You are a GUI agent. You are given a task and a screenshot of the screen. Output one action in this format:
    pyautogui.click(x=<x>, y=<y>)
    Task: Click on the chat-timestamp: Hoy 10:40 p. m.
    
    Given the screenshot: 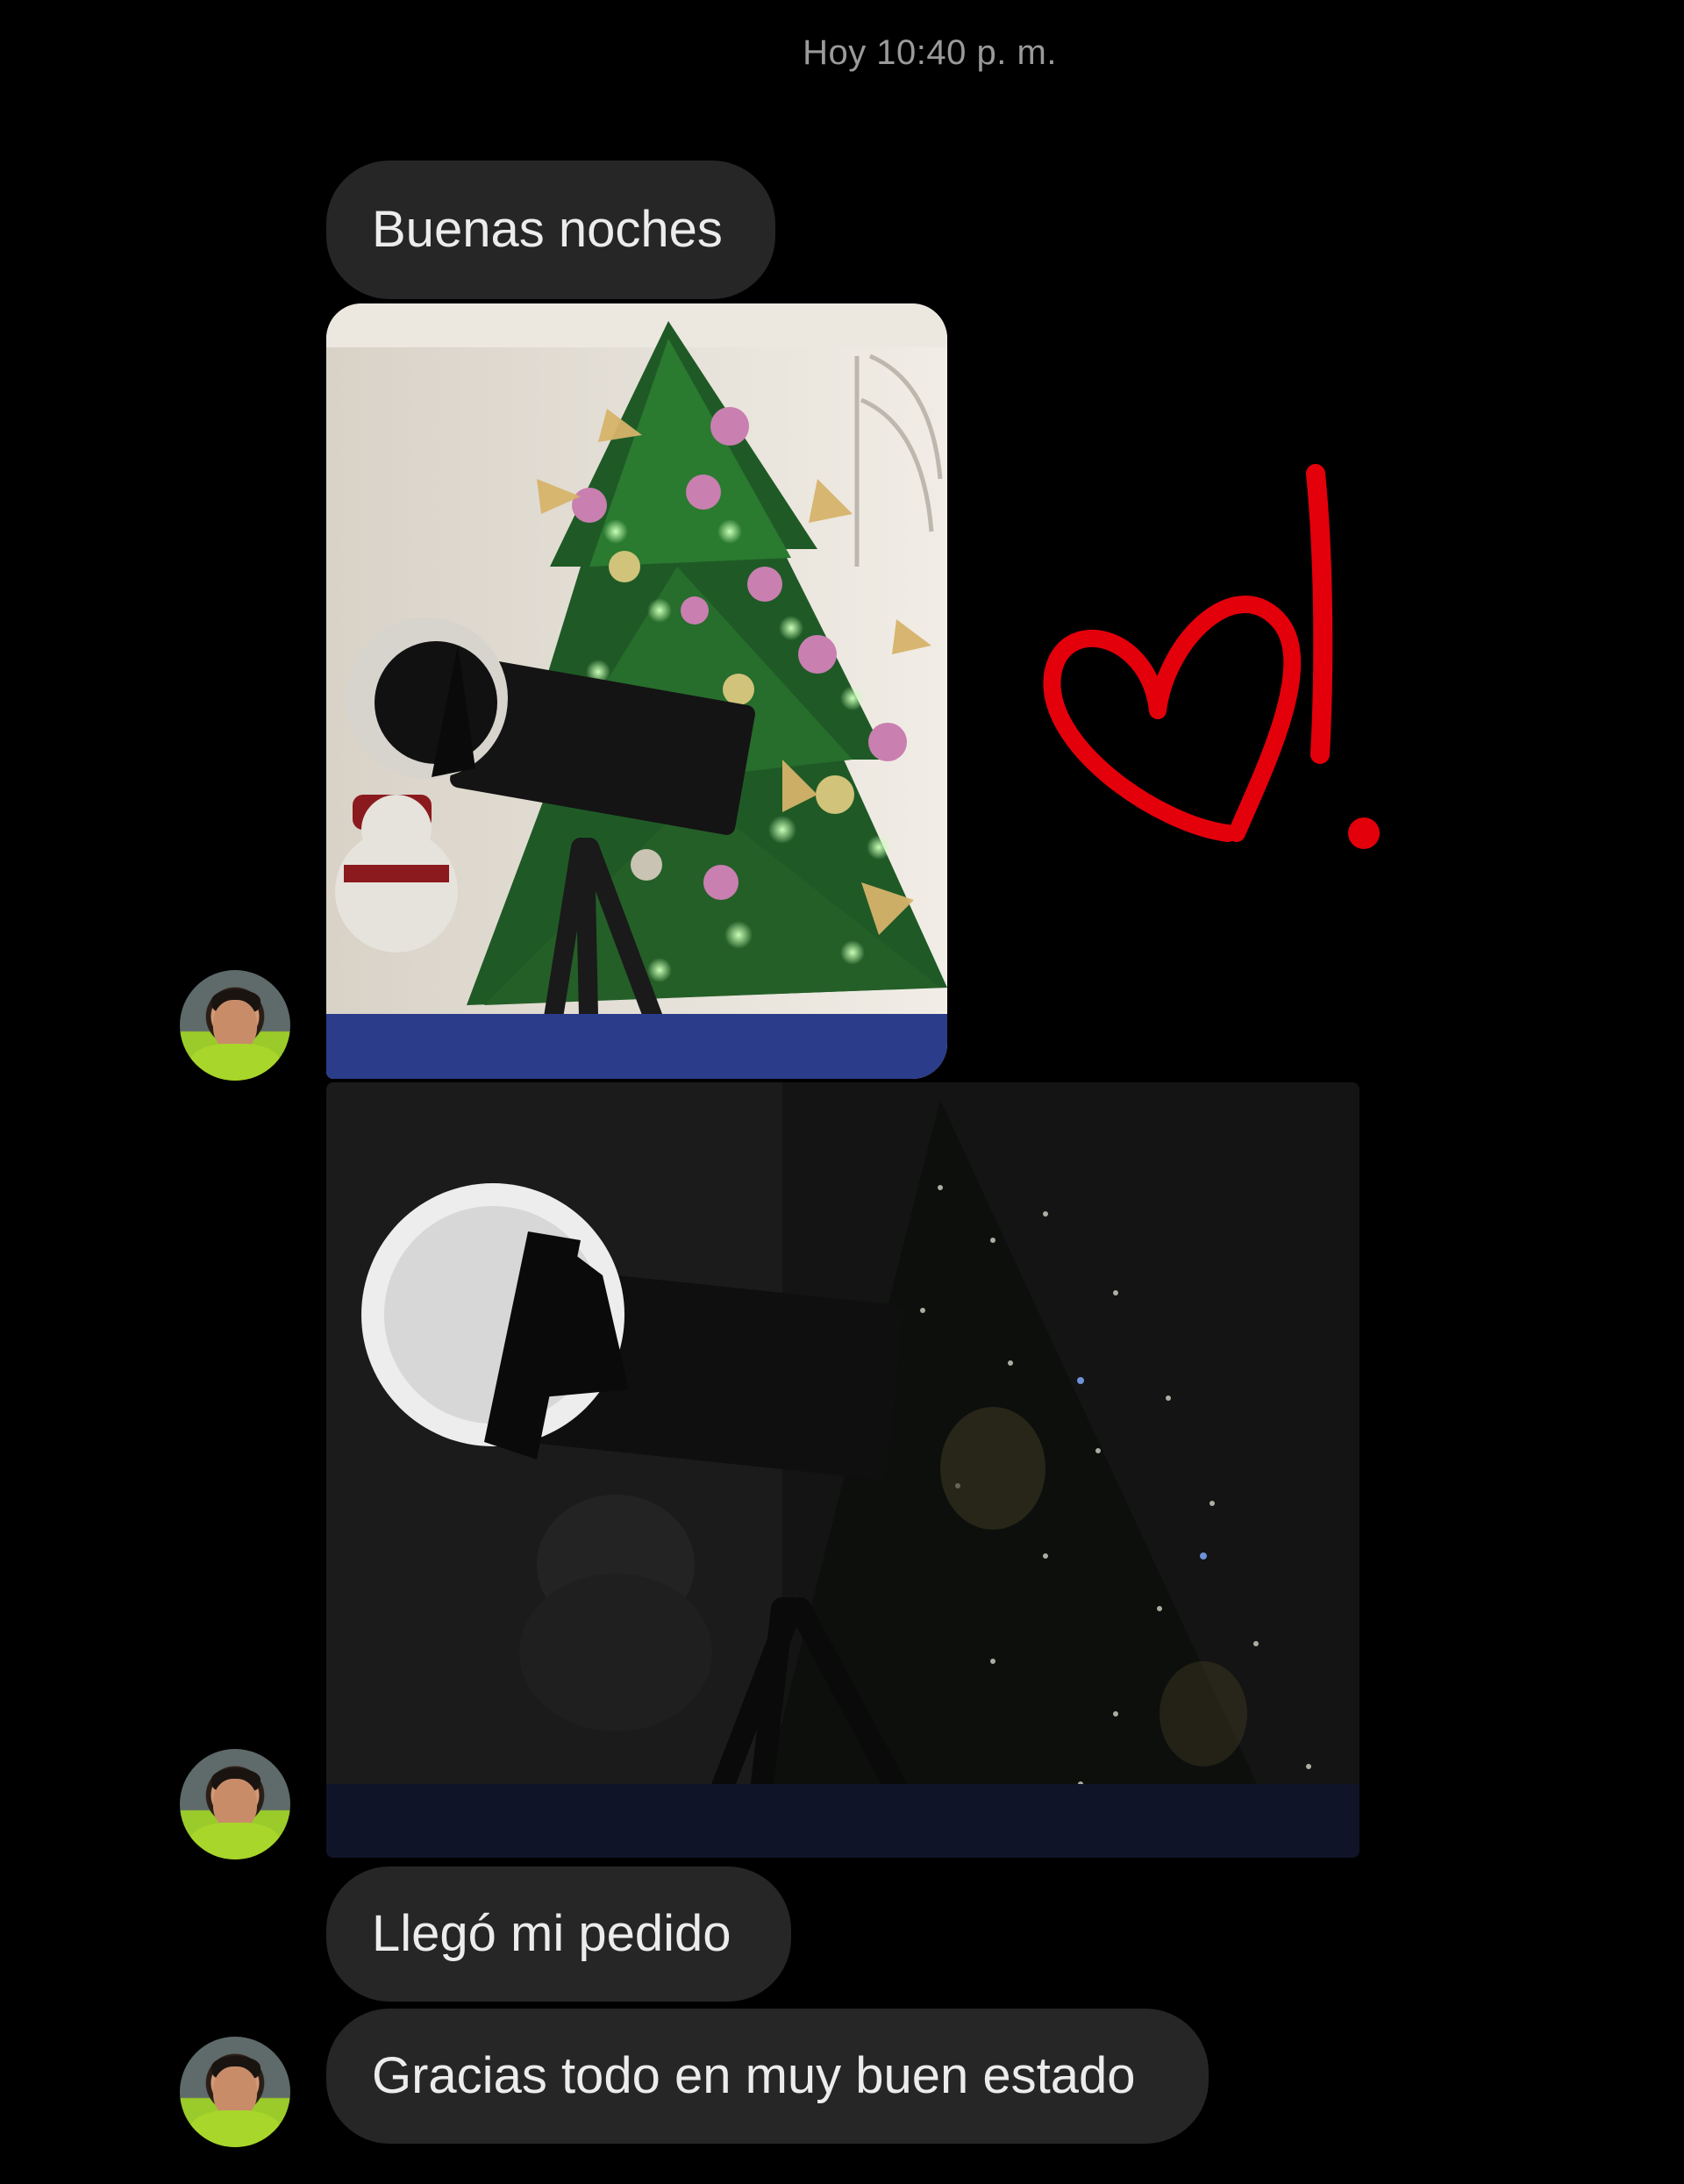 What is the action you would take?
    pyautogui.click(x=930, y=52)
    